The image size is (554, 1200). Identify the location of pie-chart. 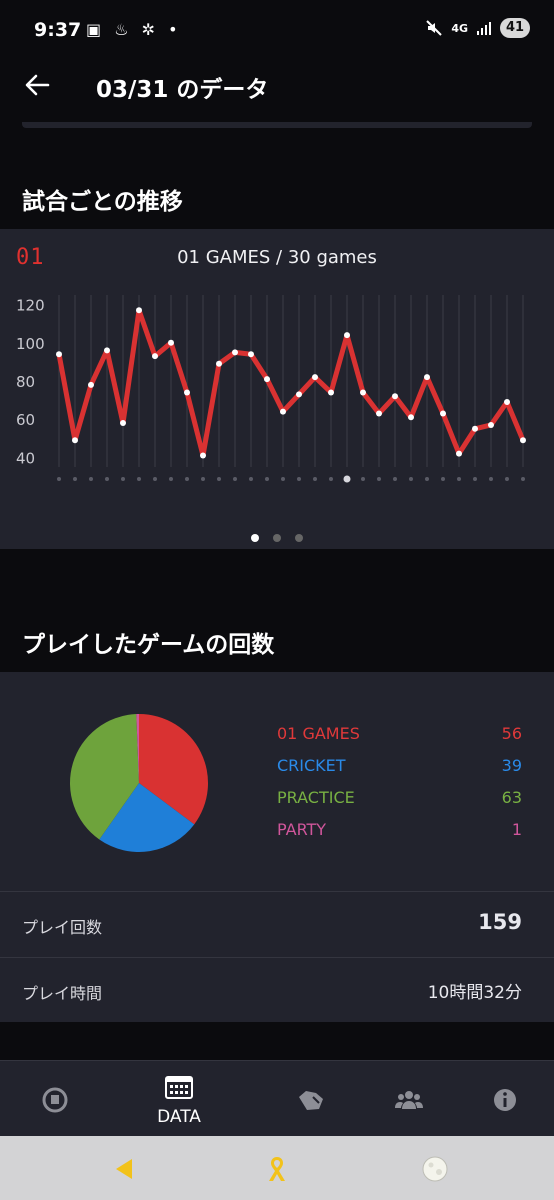
(139, 783).